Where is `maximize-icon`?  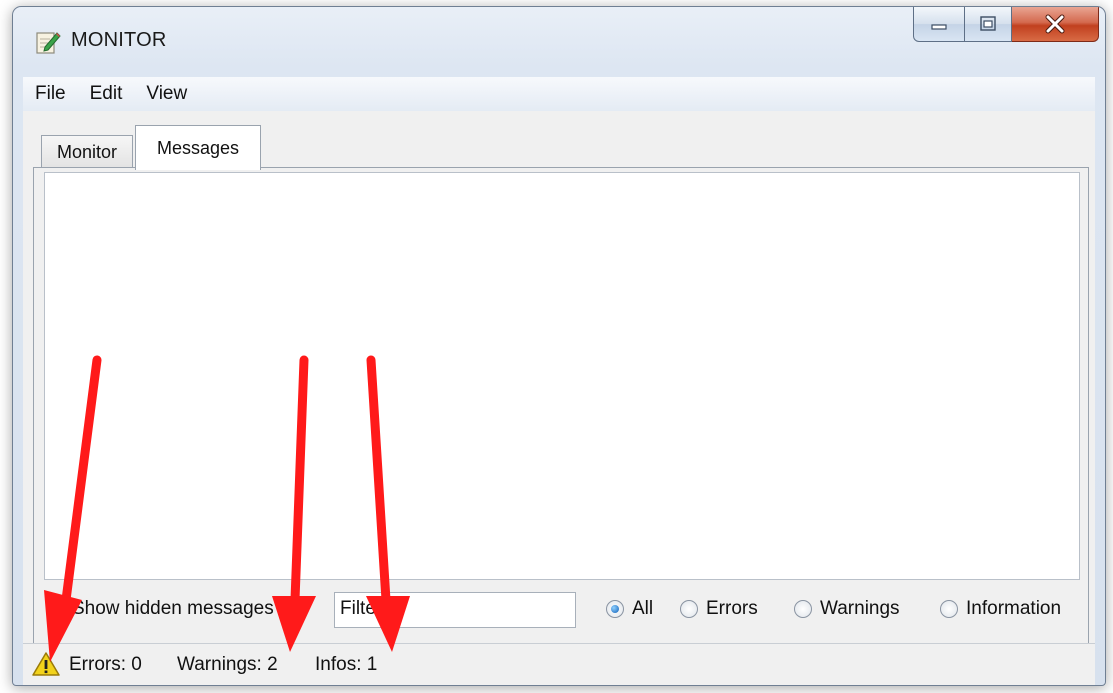
maximize-icon is located at coordinates (988, 23).